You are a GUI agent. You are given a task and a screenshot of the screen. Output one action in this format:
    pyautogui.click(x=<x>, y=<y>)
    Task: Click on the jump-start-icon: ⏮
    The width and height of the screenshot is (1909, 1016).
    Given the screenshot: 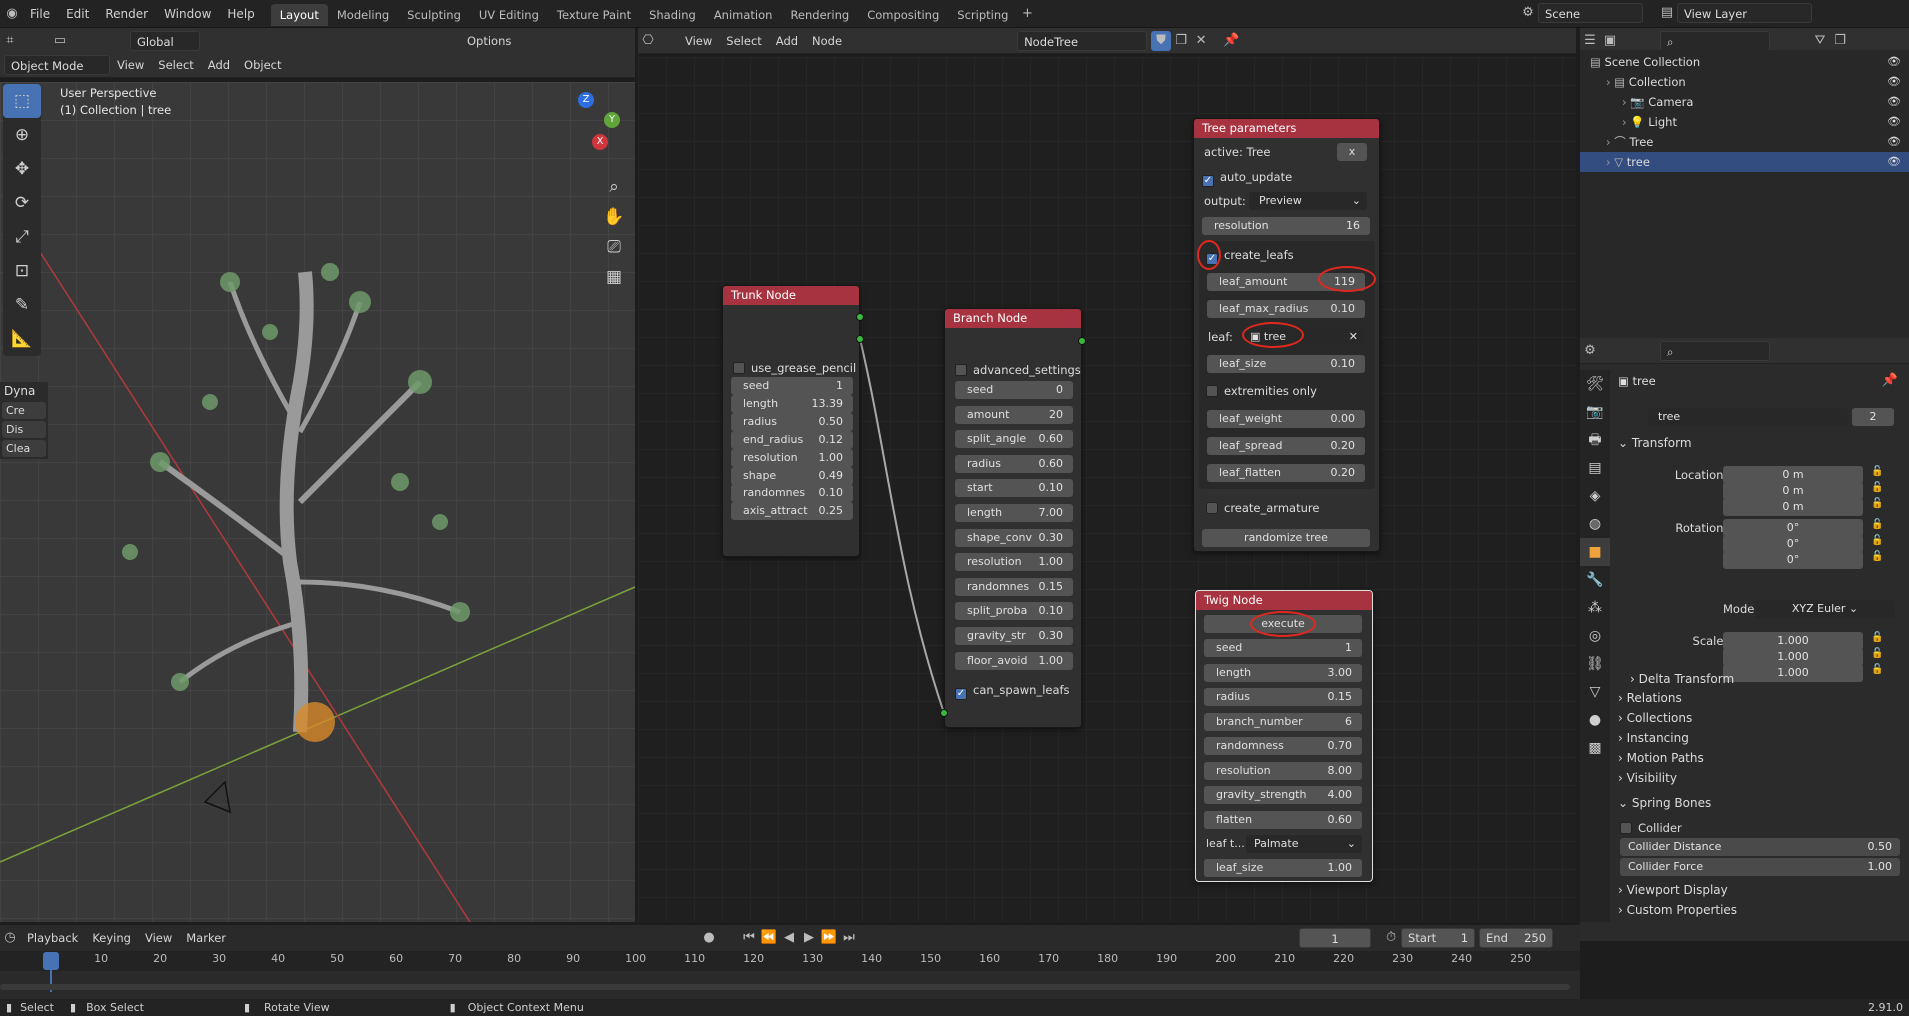 What is the action you would take?
    pyautogui.click(x=749, y=938)
    